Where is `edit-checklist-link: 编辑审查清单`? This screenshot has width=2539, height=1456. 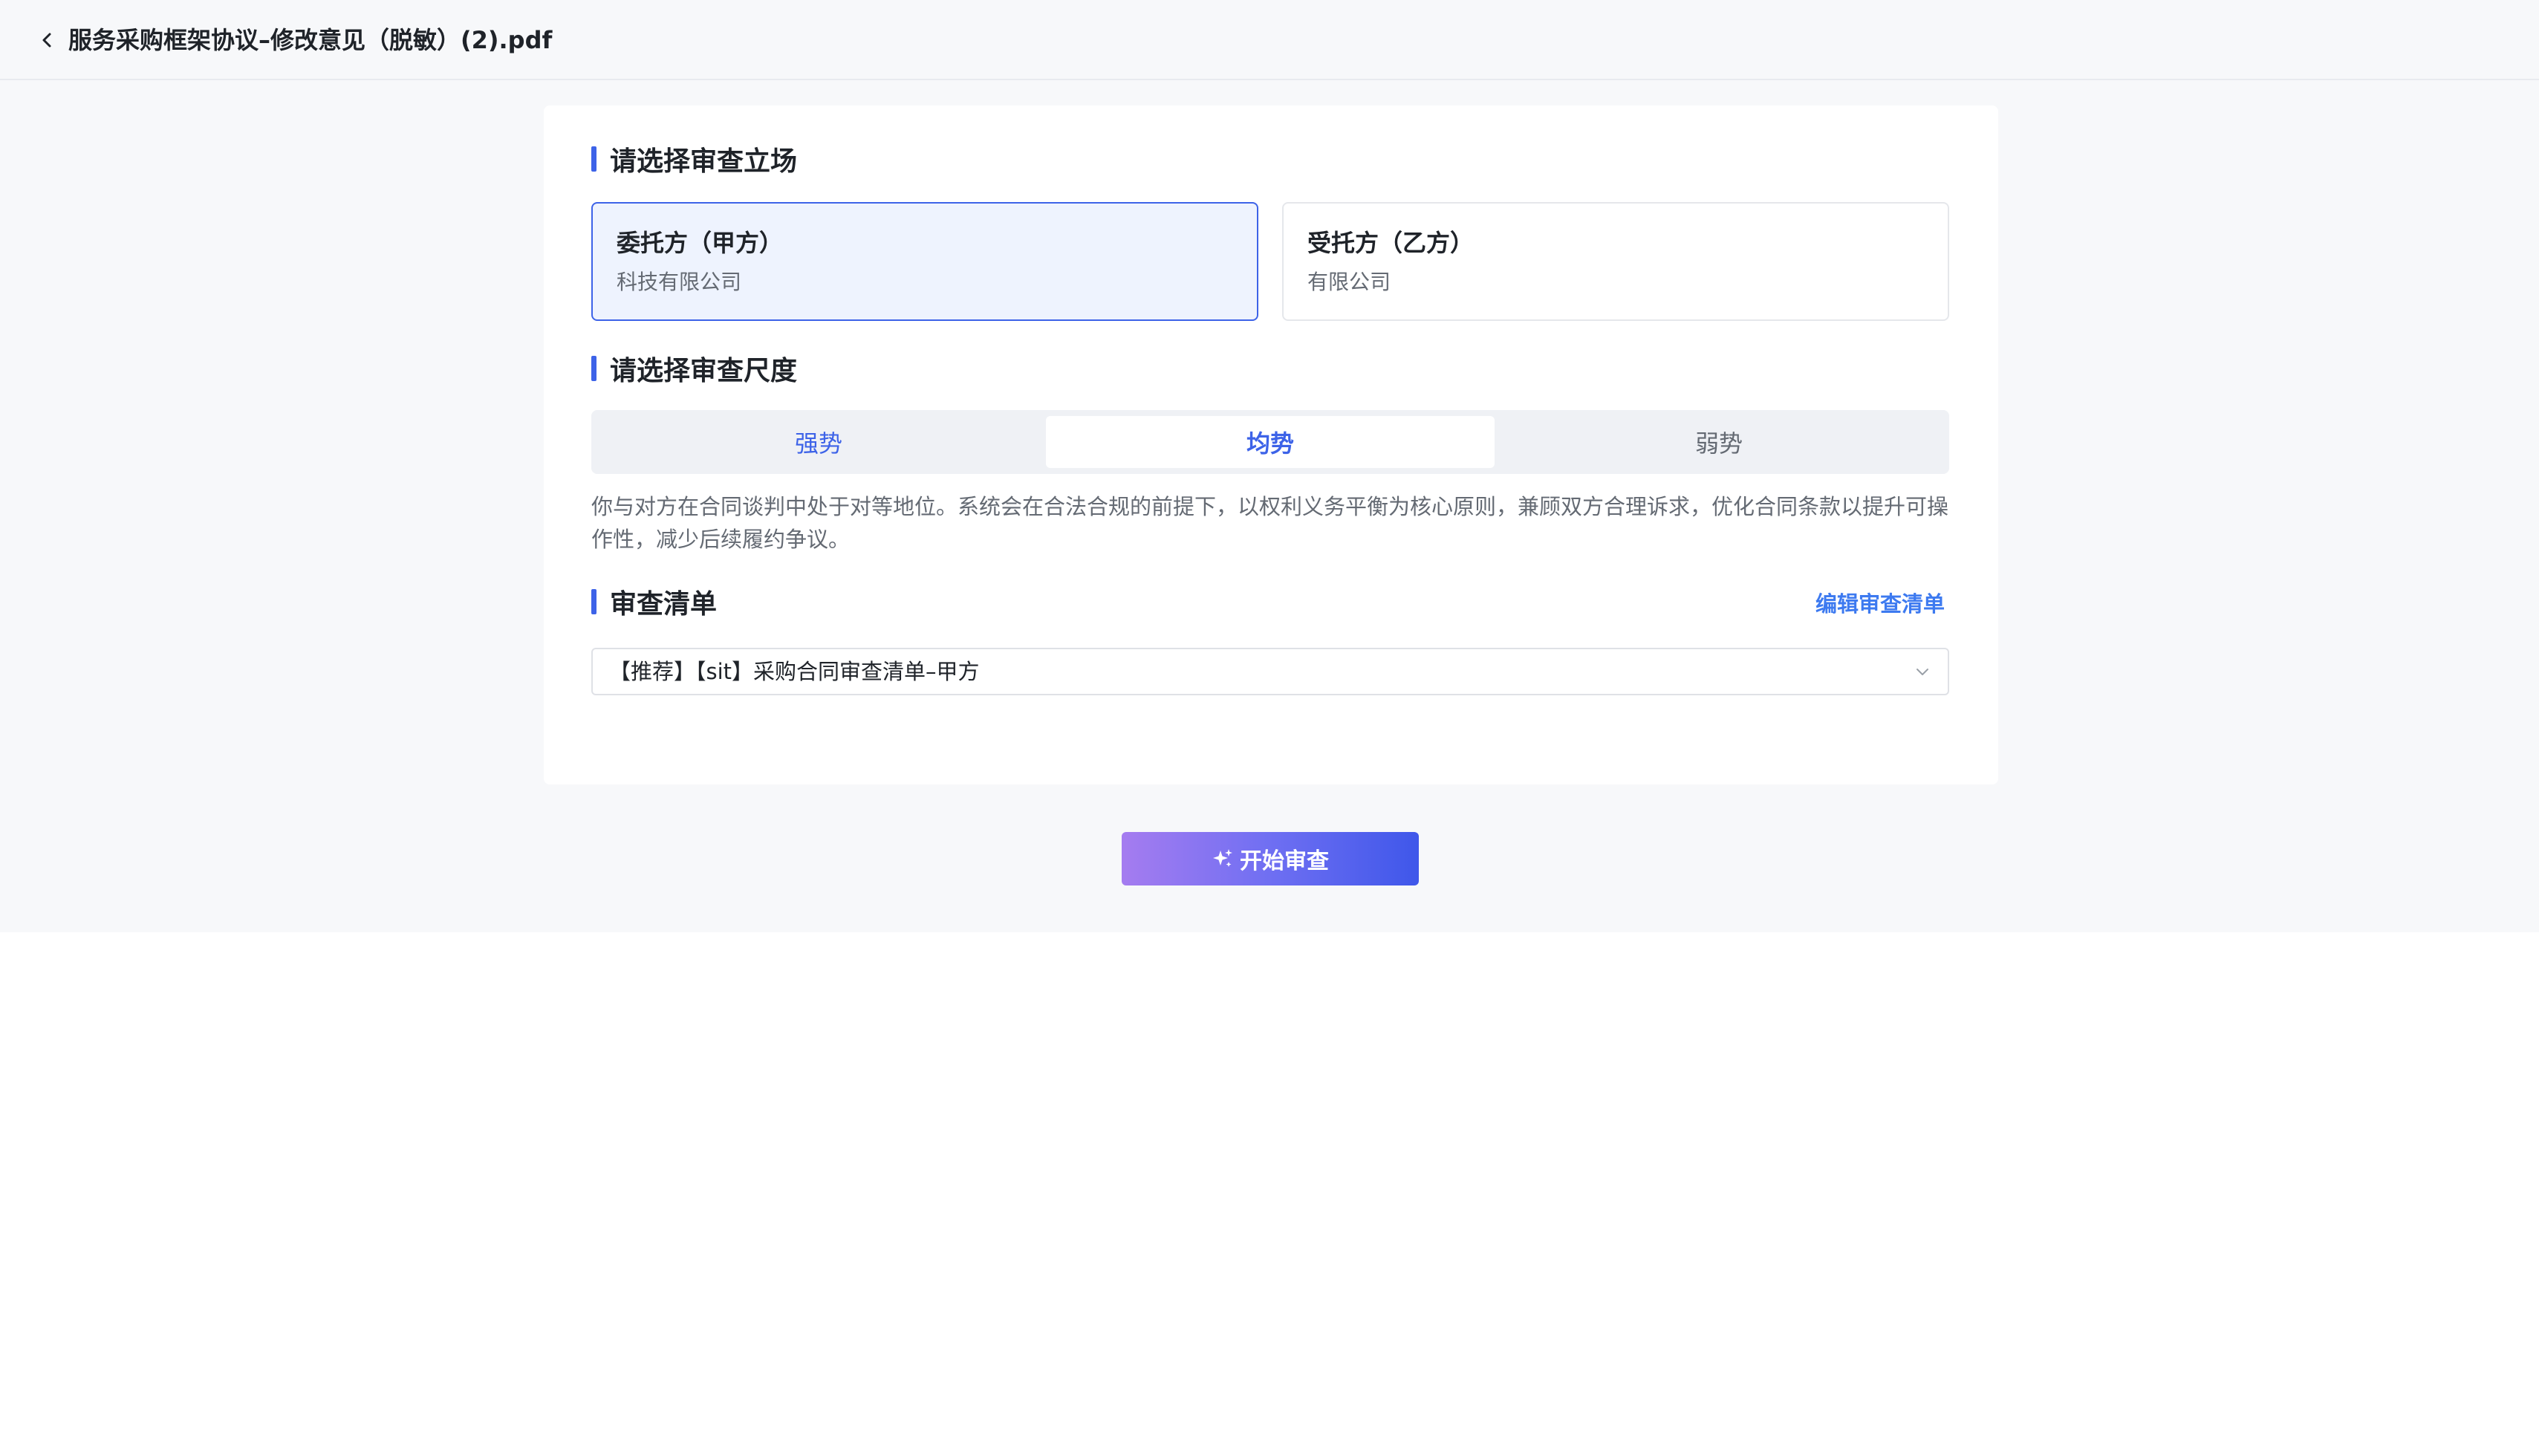 edit-checklist-link: 编辑审查清单 is located at coordinates (1880, 603).